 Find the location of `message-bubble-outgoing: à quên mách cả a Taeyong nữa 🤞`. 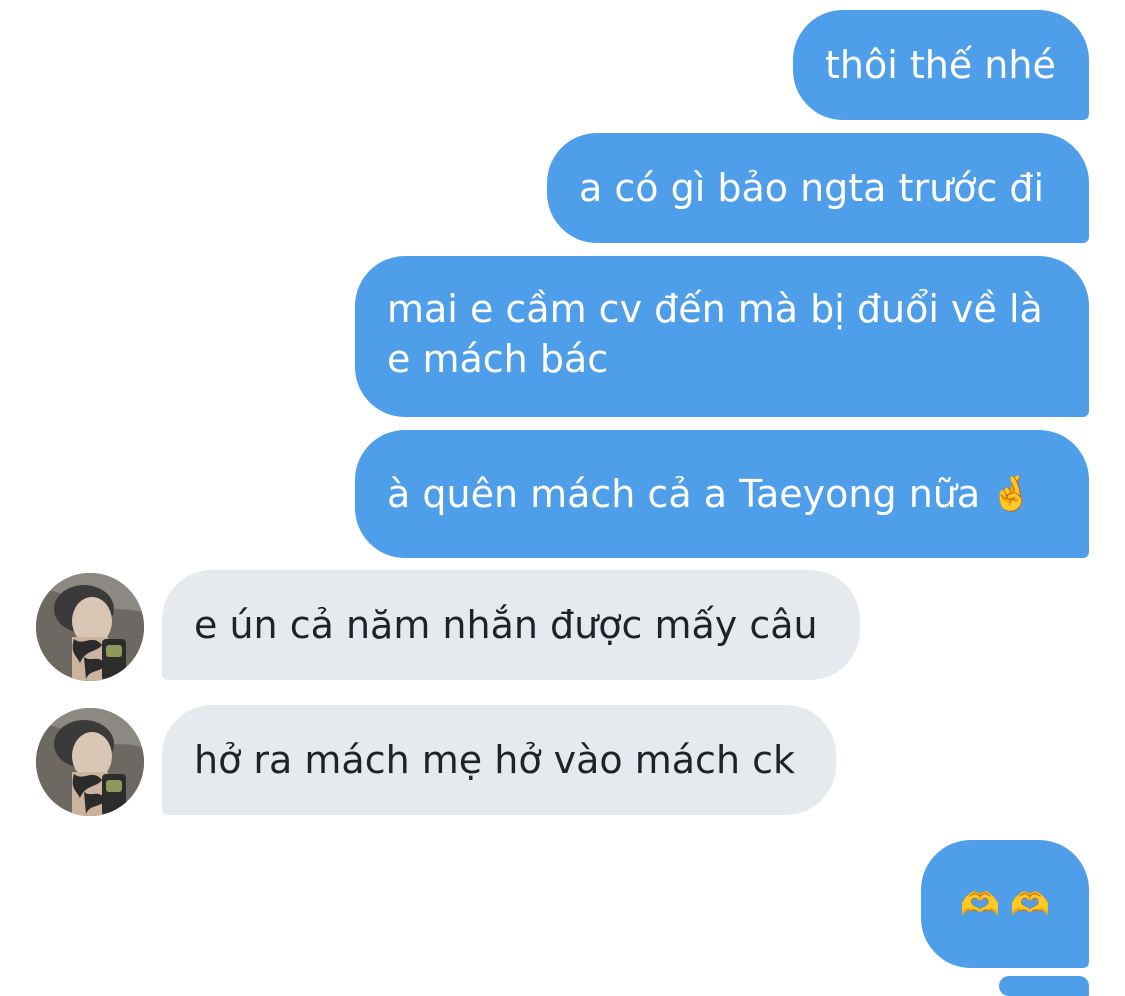

message-bubble-outgoing: à quên mách cả a Taeyong nữa 🤞 is located at coordinates (722, 494).